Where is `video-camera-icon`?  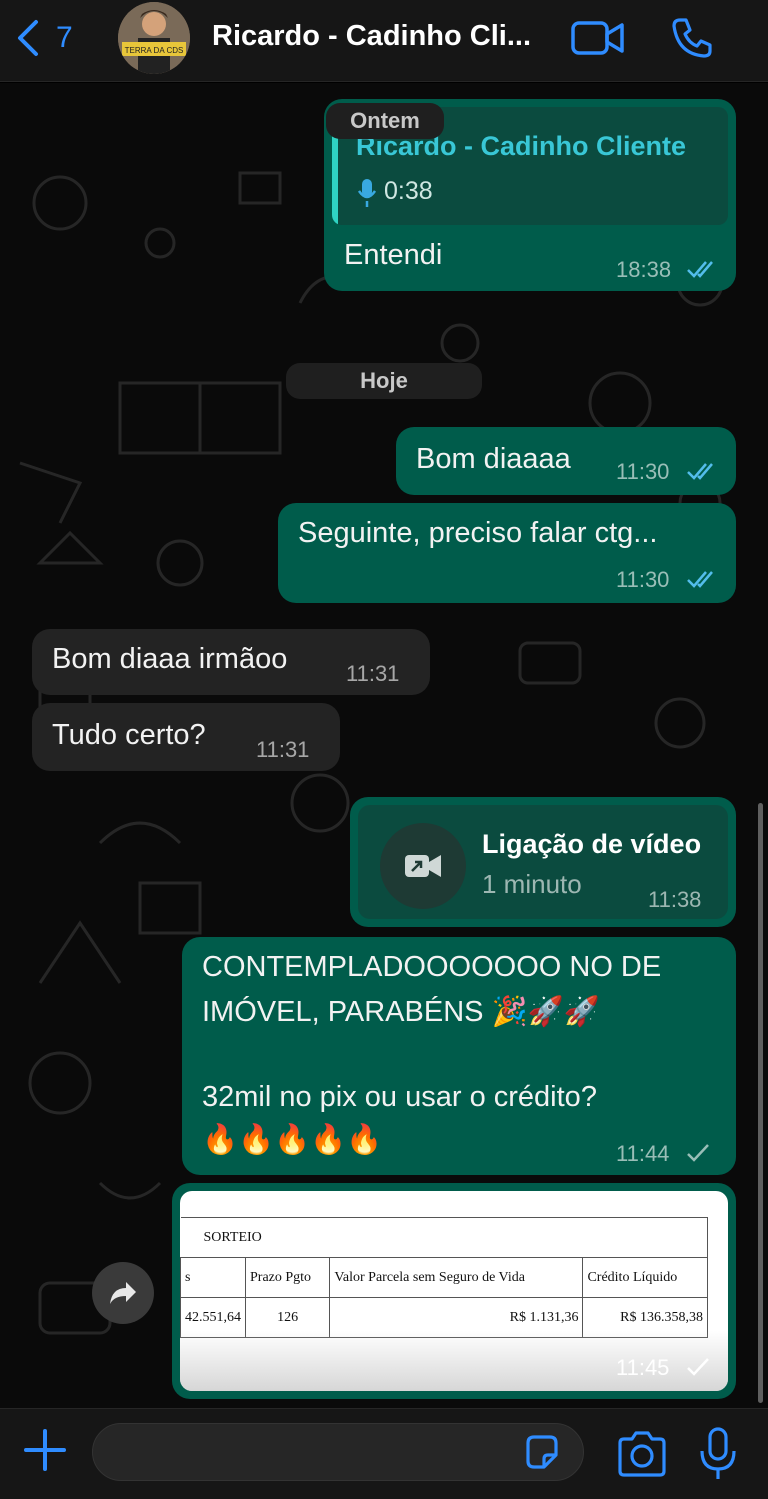 video-camera-icon is located at coordinates (597, 38).